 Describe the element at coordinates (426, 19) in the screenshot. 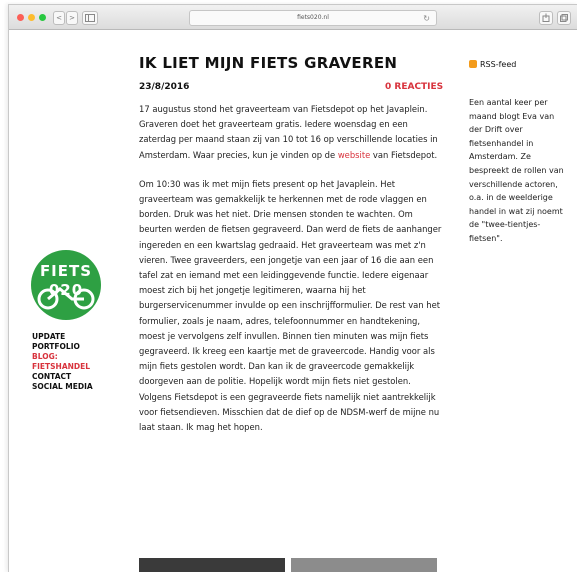

I see `reload-icon: ↻` at that location.